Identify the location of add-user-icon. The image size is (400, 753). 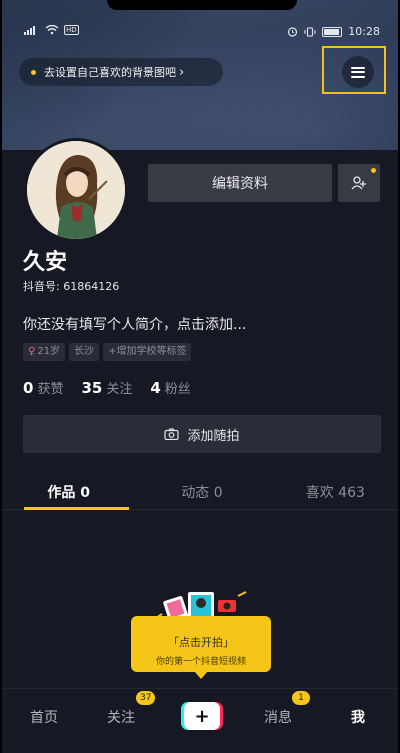
(358, 183).